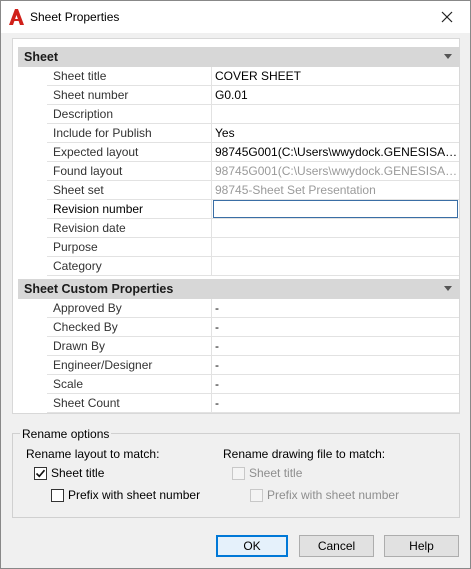 This screenshot has width=471, height=569. What do you see at coordinates (129, 247) in the screenshot?
I see `property-label: Purpose` at bounding box center [129, 247].